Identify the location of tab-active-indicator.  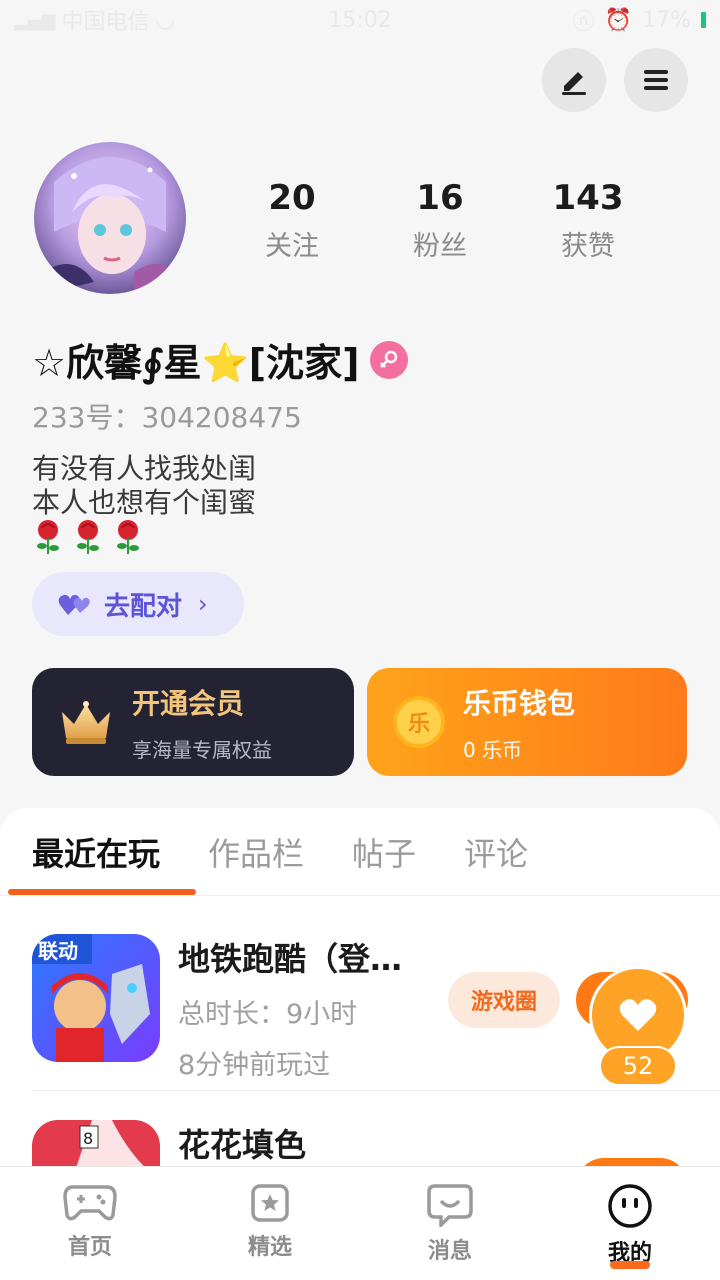
(102, 892).